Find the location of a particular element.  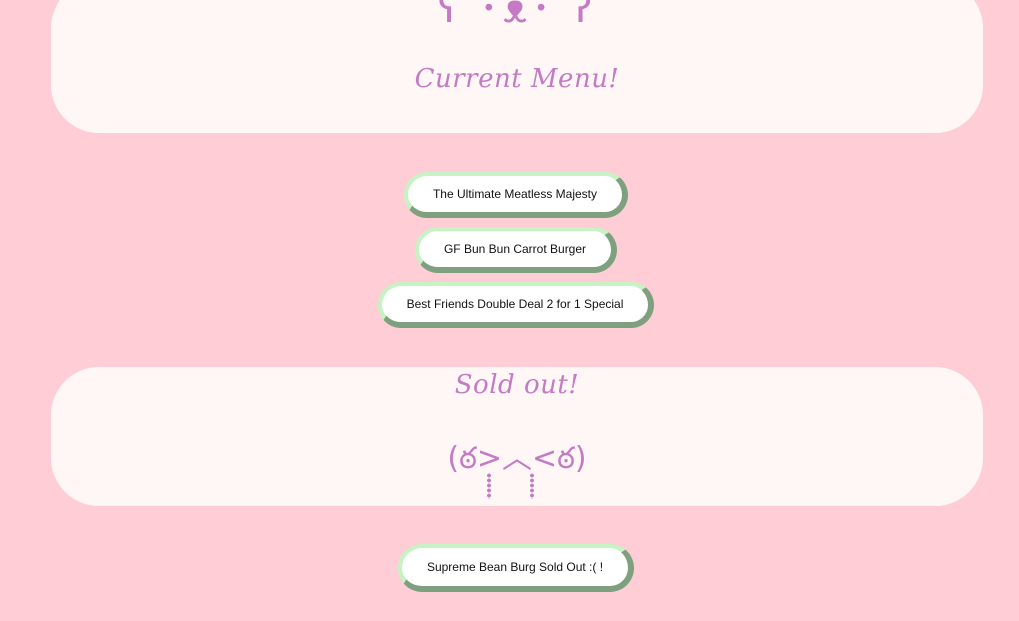

crying-kaomoji: (ఠ>︿<ఠ) is located at coordinates (517, 458).